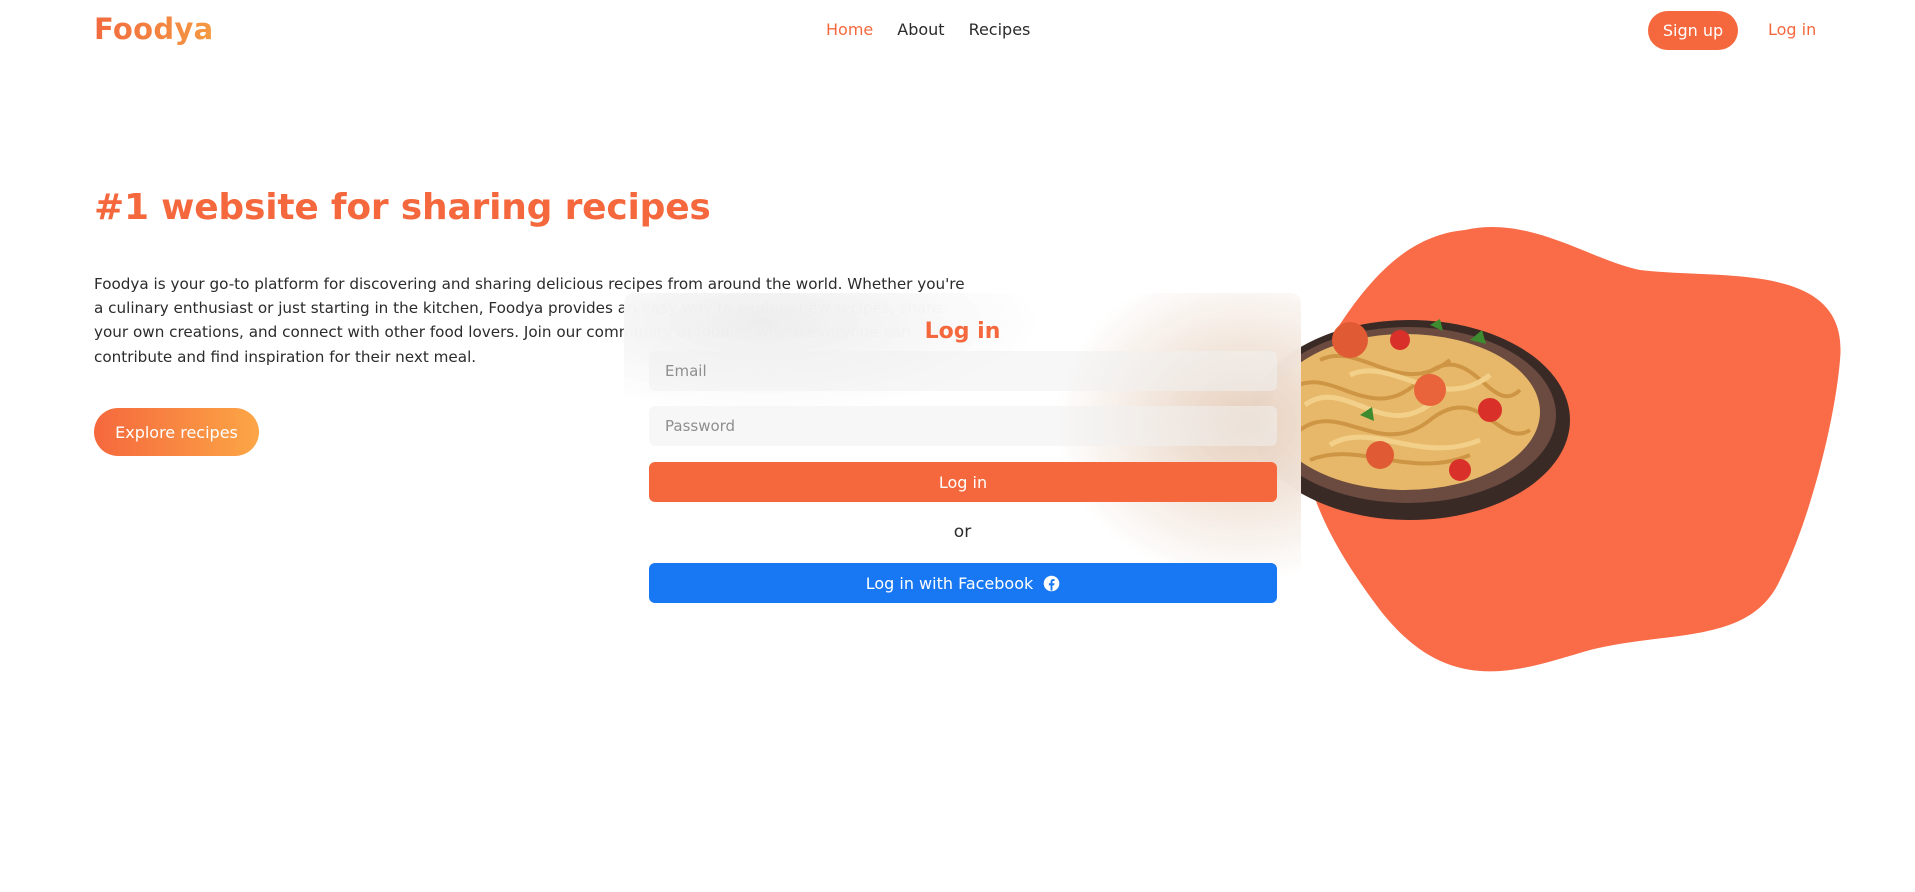  I want to click on main-nav: Home About Recipes, so click(928, 29).